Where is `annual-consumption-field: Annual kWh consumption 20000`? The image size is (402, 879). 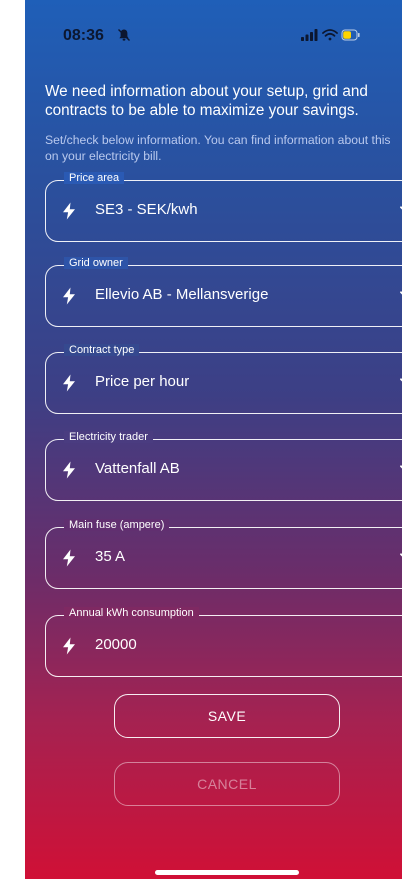
annual-consumption-field: Annual kWh consumption 20000 is located at coordinates (223, 642).